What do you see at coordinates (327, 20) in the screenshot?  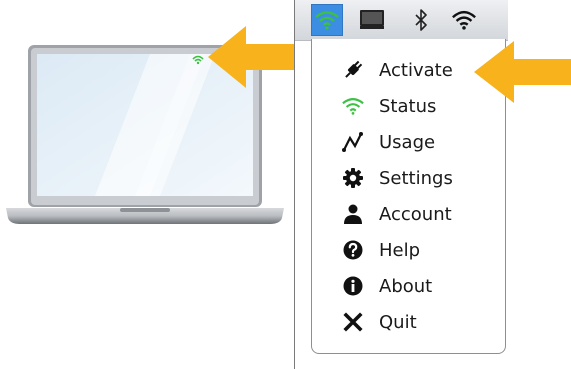 I see `wifi-status-icon` at bounding box center [327, 20].